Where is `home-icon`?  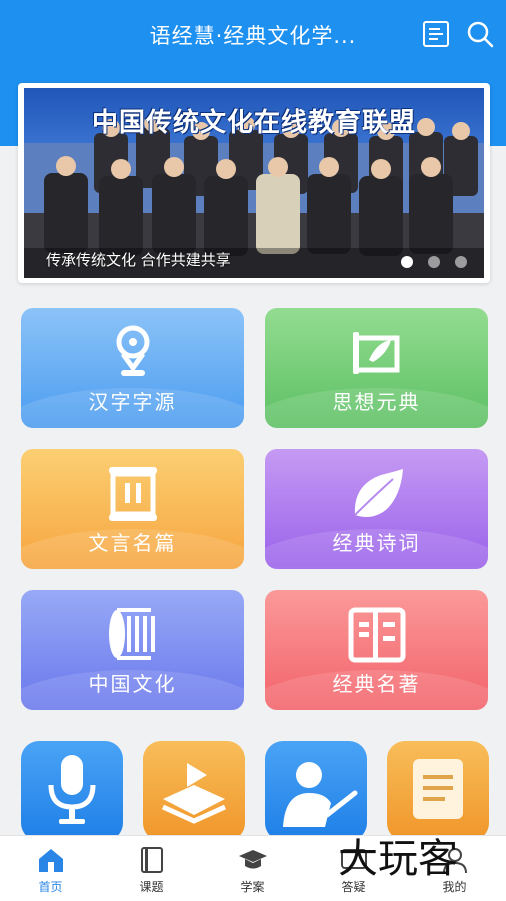
home-icon is located at coordinates (51, 860).